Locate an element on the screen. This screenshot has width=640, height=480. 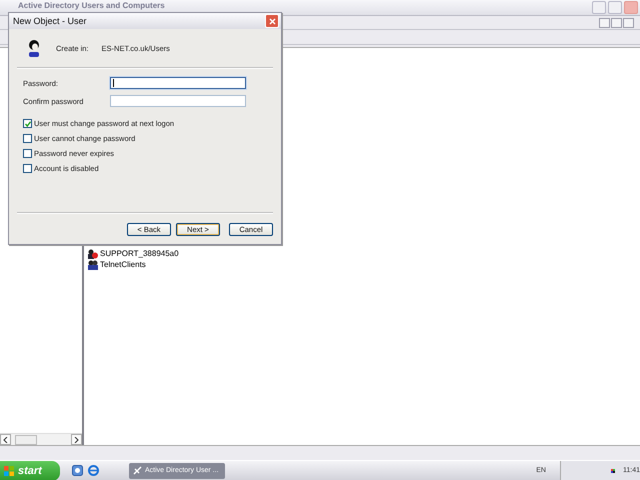
list-item: SUPPORT_388945a0 is located at coordinates (139, 253).